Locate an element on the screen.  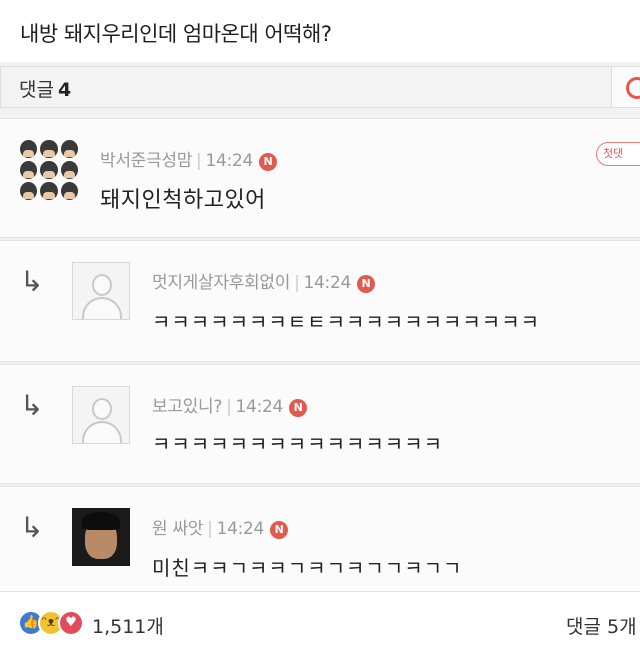
comment-author: 박서준극성맘 is located at coordinates (146, 161).